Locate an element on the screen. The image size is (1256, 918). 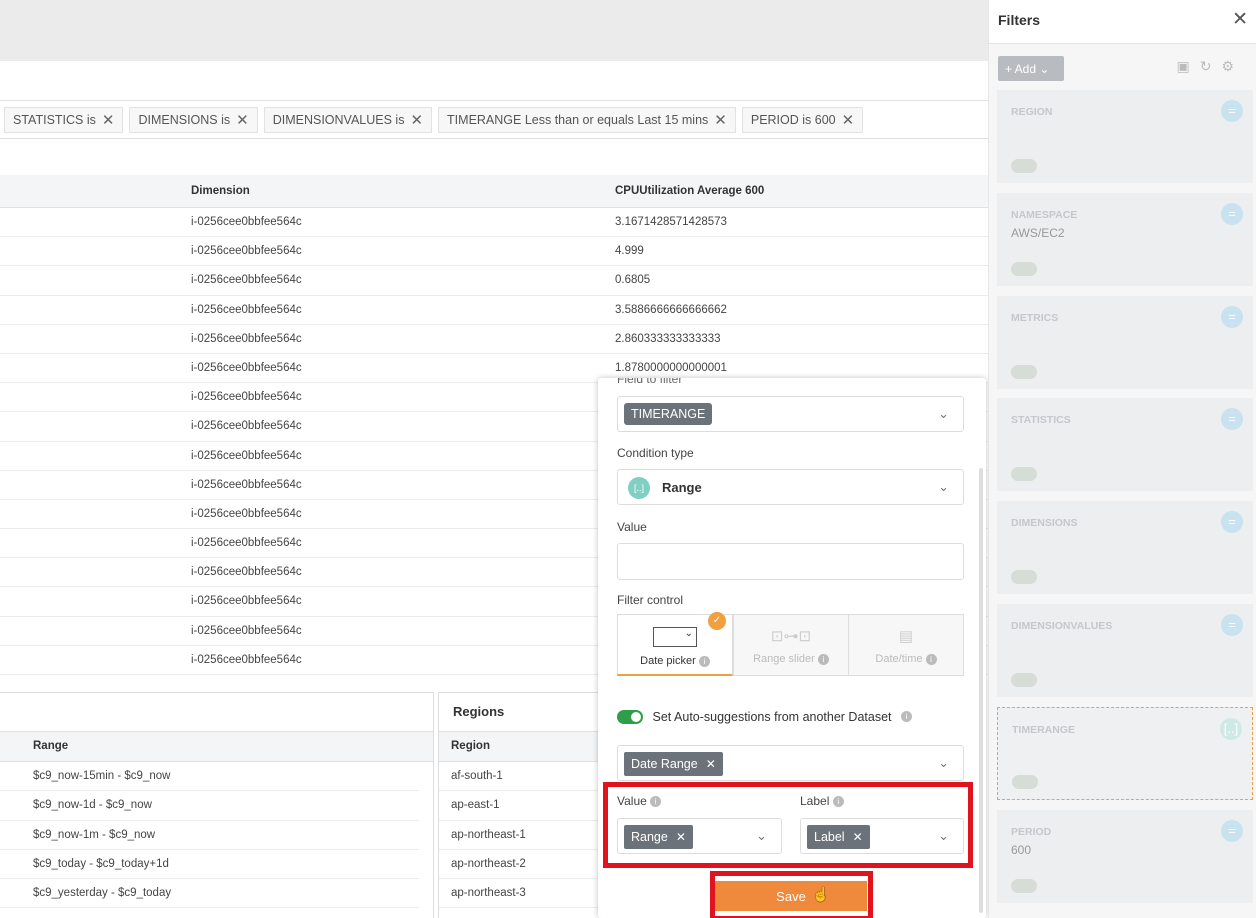
table-row: $c9_yesterday - $c9_today is located at coordinates (209, 894).